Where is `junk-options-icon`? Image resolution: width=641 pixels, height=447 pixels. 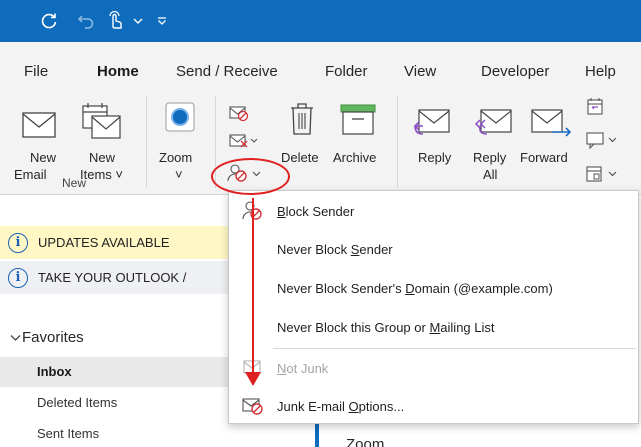 junk-options-icon is located at coordinates (253, 406).